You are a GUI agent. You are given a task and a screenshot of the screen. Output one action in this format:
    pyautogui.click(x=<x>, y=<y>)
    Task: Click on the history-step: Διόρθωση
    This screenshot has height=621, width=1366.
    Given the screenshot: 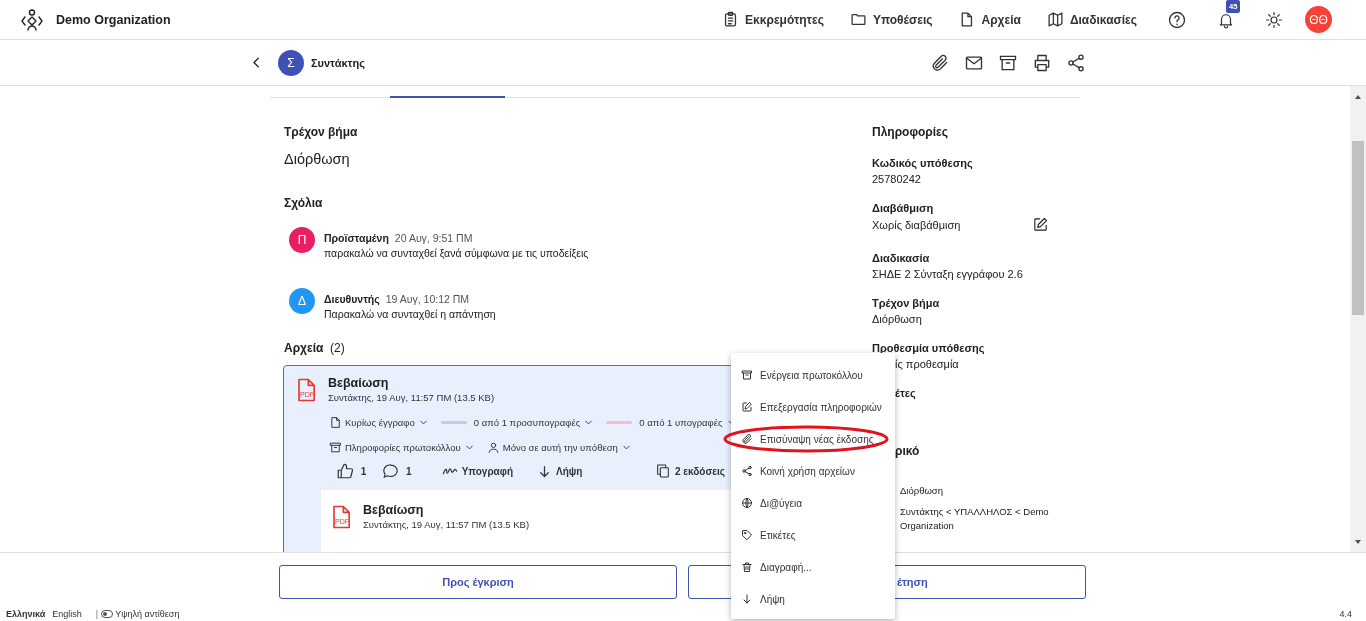 What is the action you would take?
    pyautogui.click(x=980, y=491)
    